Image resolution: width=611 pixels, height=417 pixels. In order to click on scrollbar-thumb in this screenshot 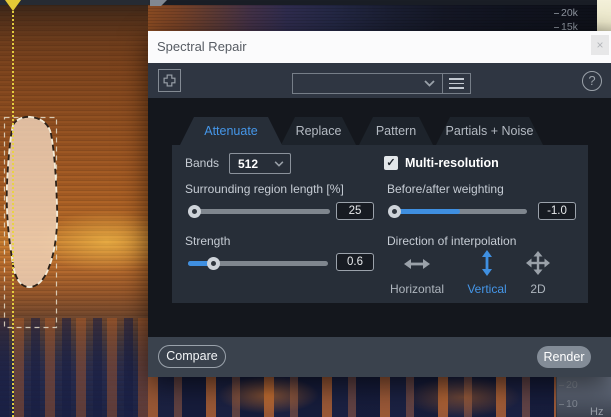, I will do `click(75, 2)`.